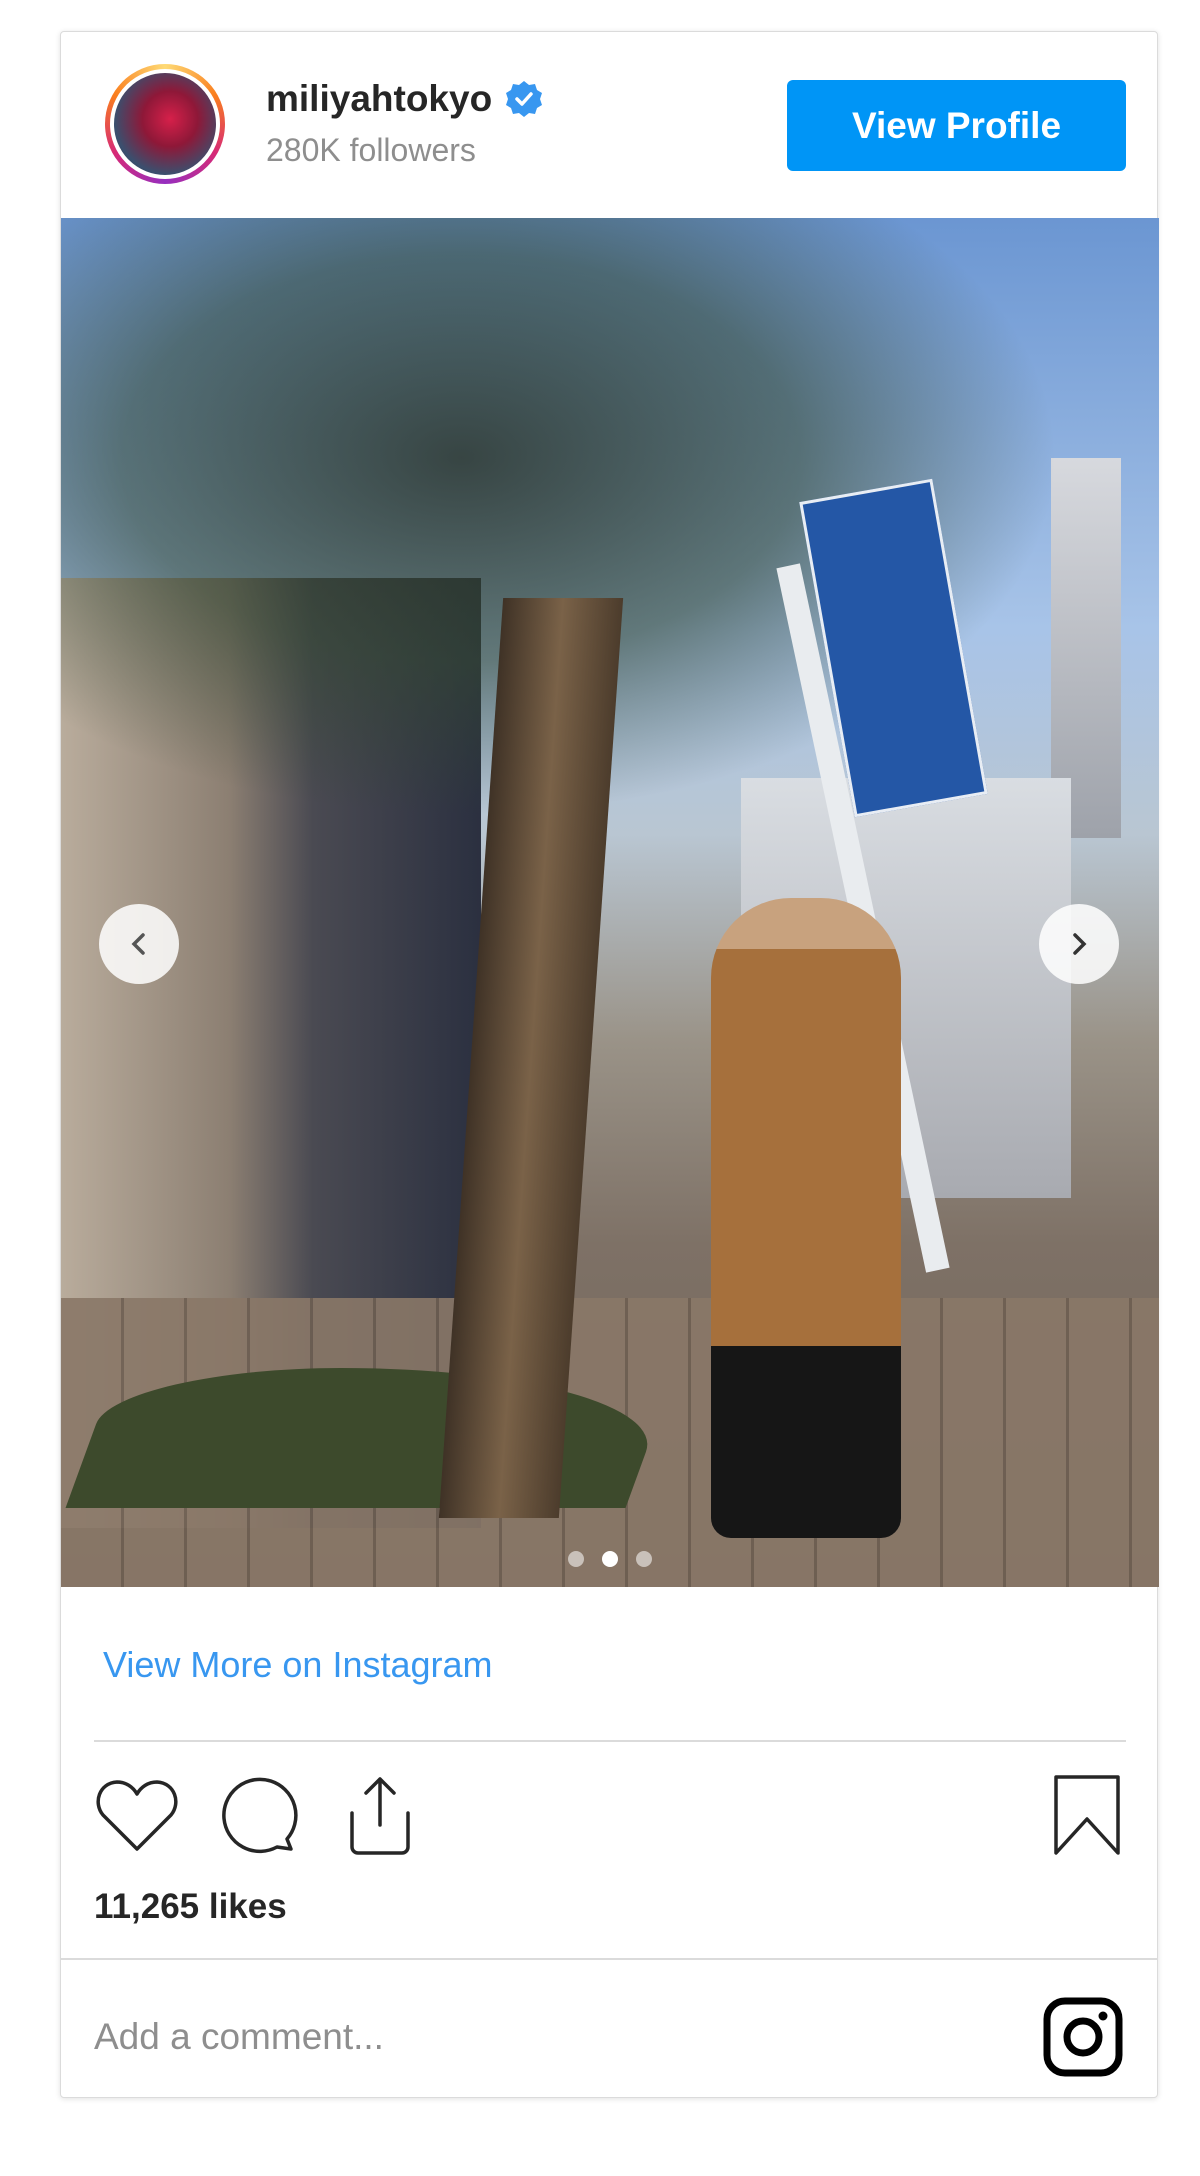  I want to click on comment-icon, so click(260, 1815).